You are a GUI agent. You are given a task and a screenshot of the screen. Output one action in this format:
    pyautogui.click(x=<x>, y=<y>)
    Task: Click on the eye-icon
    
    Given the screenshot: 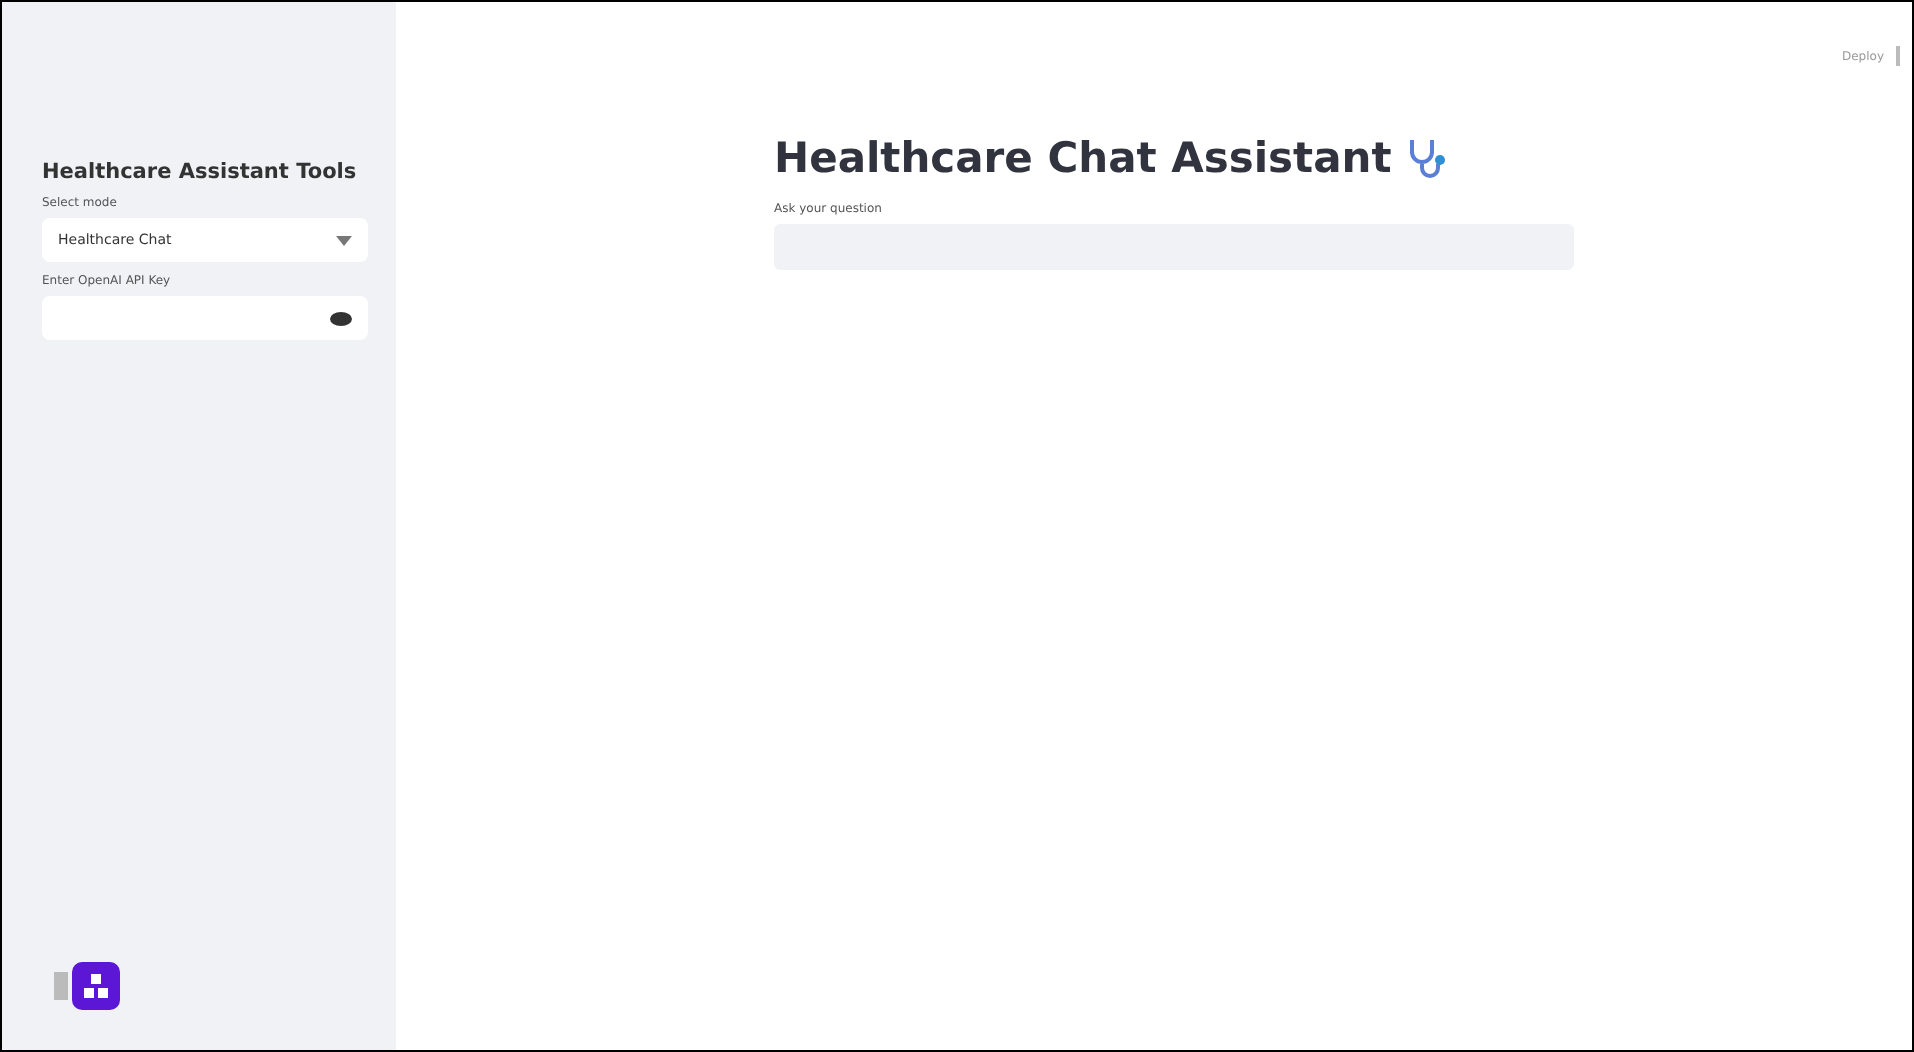 What is the action you would take?
    pyautogui.click(x=341, y=318)
    